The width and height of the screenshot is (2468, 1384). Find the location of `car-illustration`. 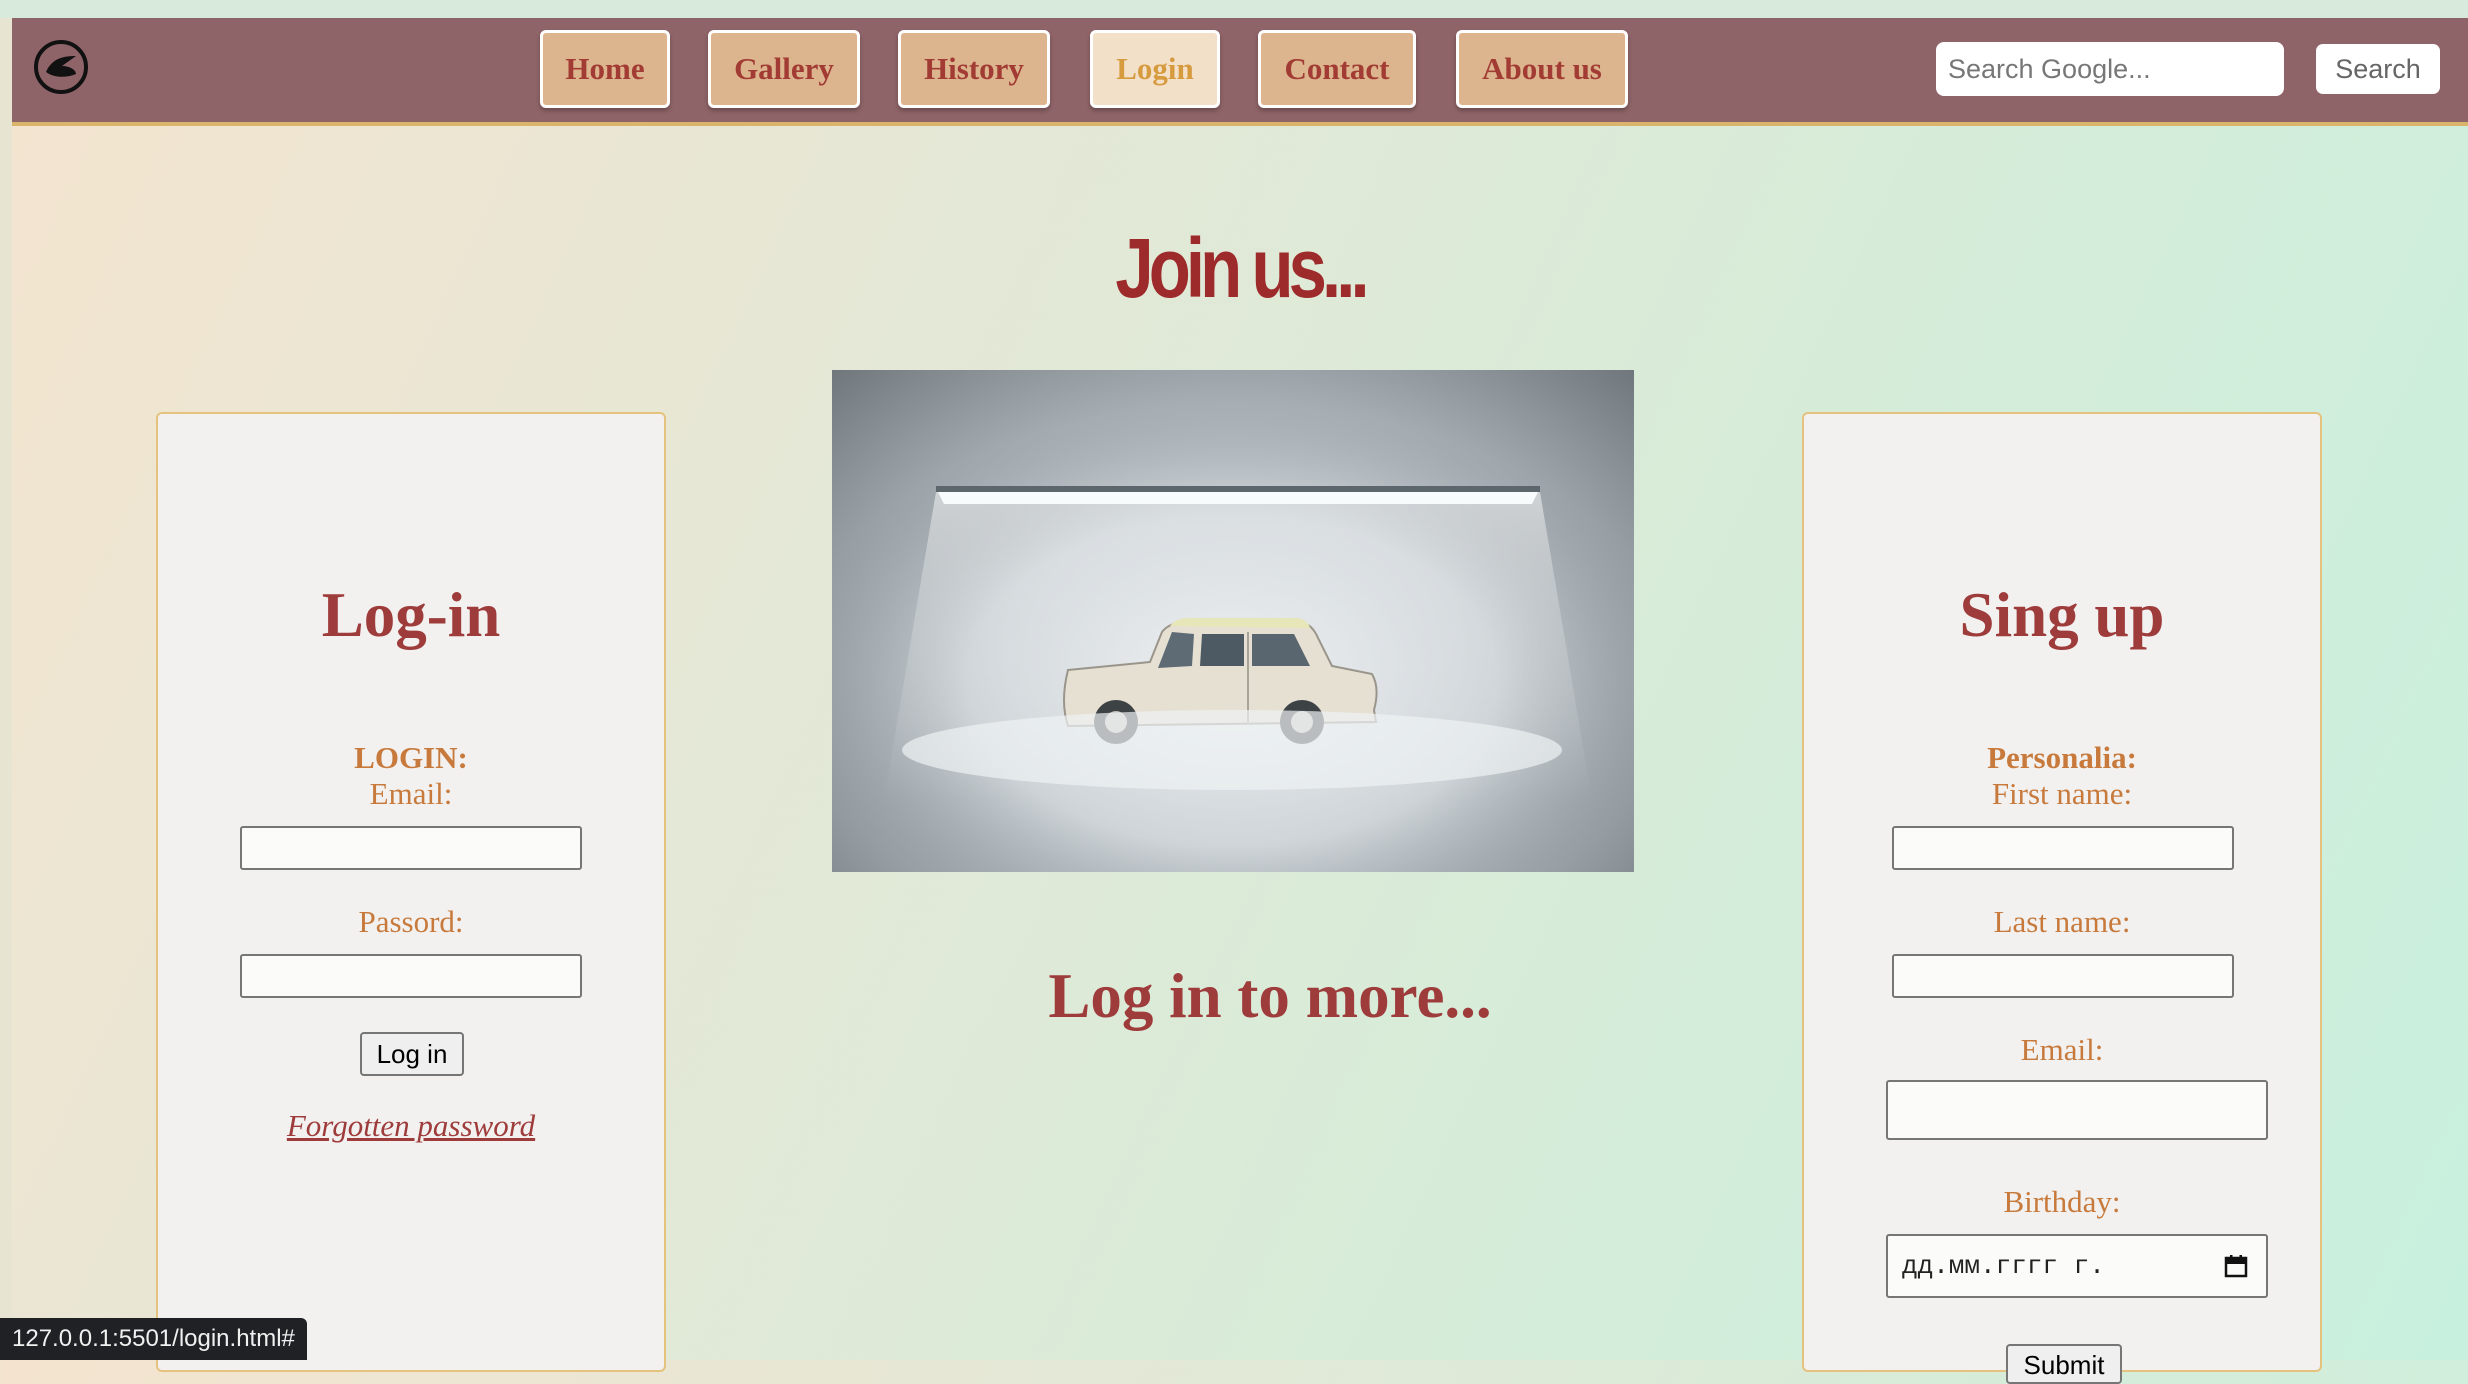

car-illustration is located at coordinates (1233, 621).